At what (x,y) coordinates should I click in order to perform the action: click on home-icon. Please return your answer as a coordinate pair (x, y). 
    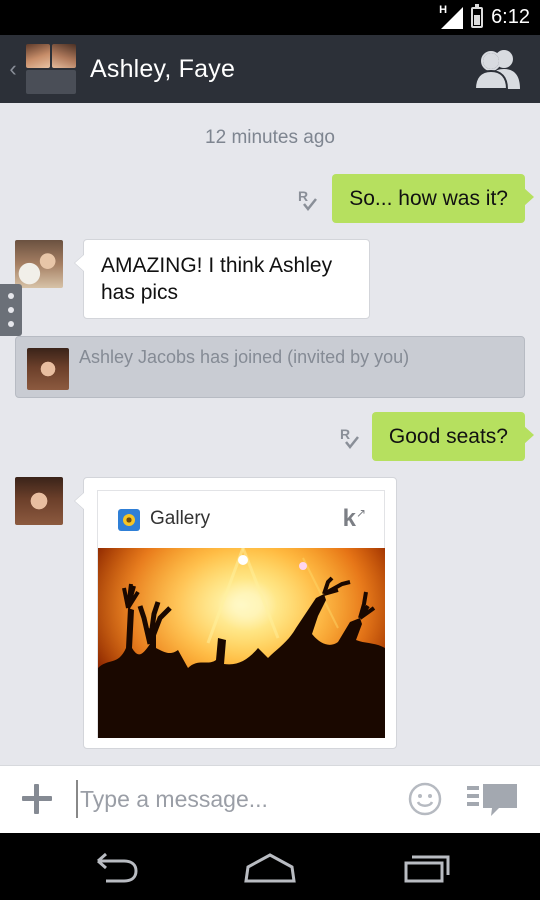
    Looking at the image, I should click on (270, 868).